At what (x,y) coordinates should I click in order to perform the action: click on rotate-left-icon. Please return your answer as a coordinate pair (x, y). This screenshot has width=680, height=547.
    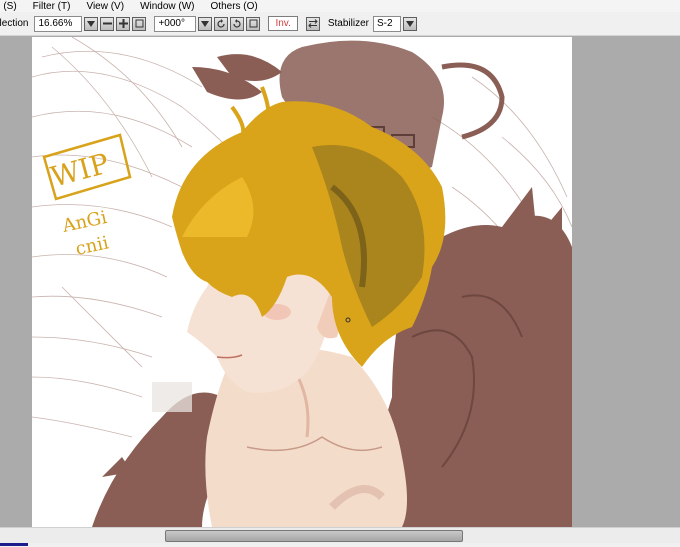
    Looking at the image, I should click on (221, 23).